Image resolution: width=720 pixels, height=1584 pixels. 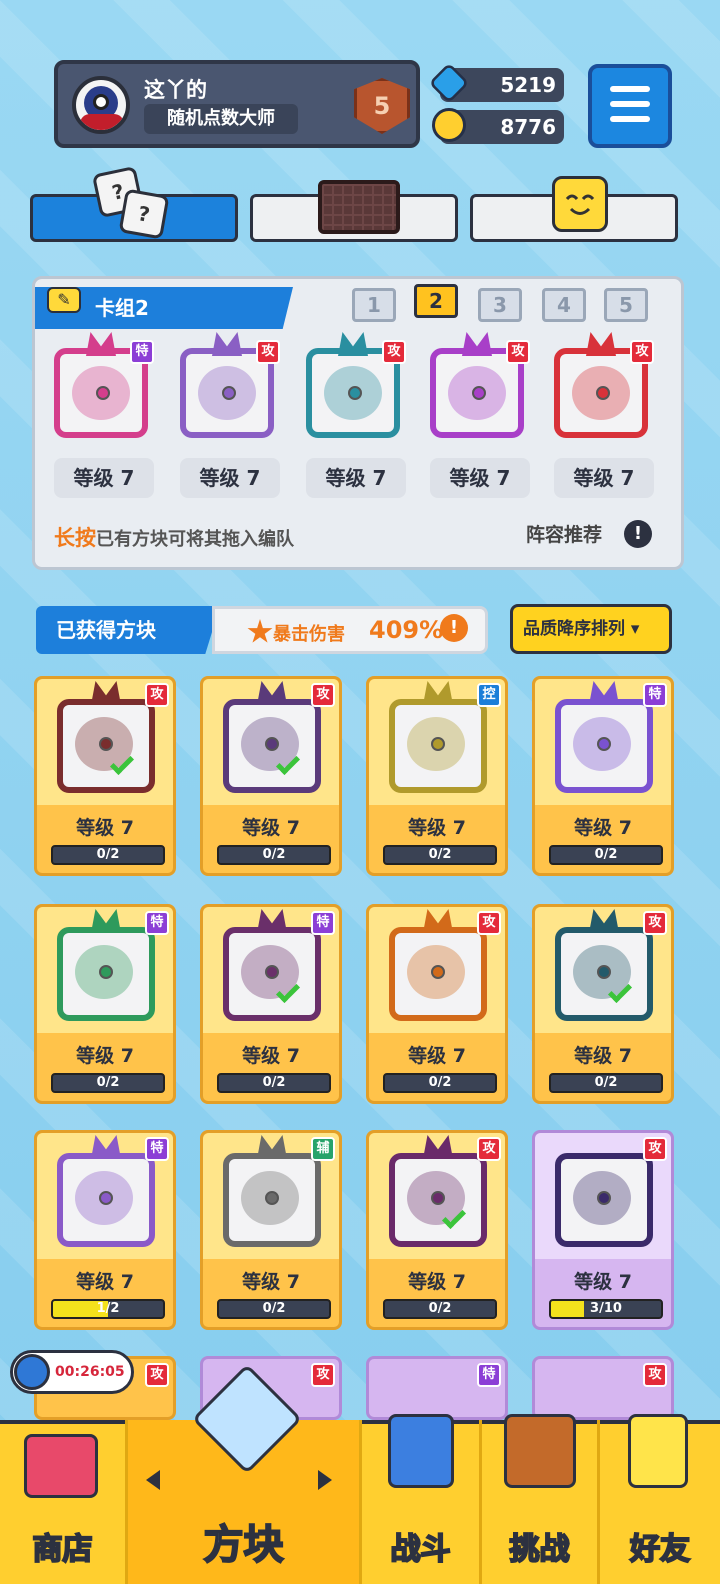 I want to click on crit-value: 409%, so click(x=406, y=630).